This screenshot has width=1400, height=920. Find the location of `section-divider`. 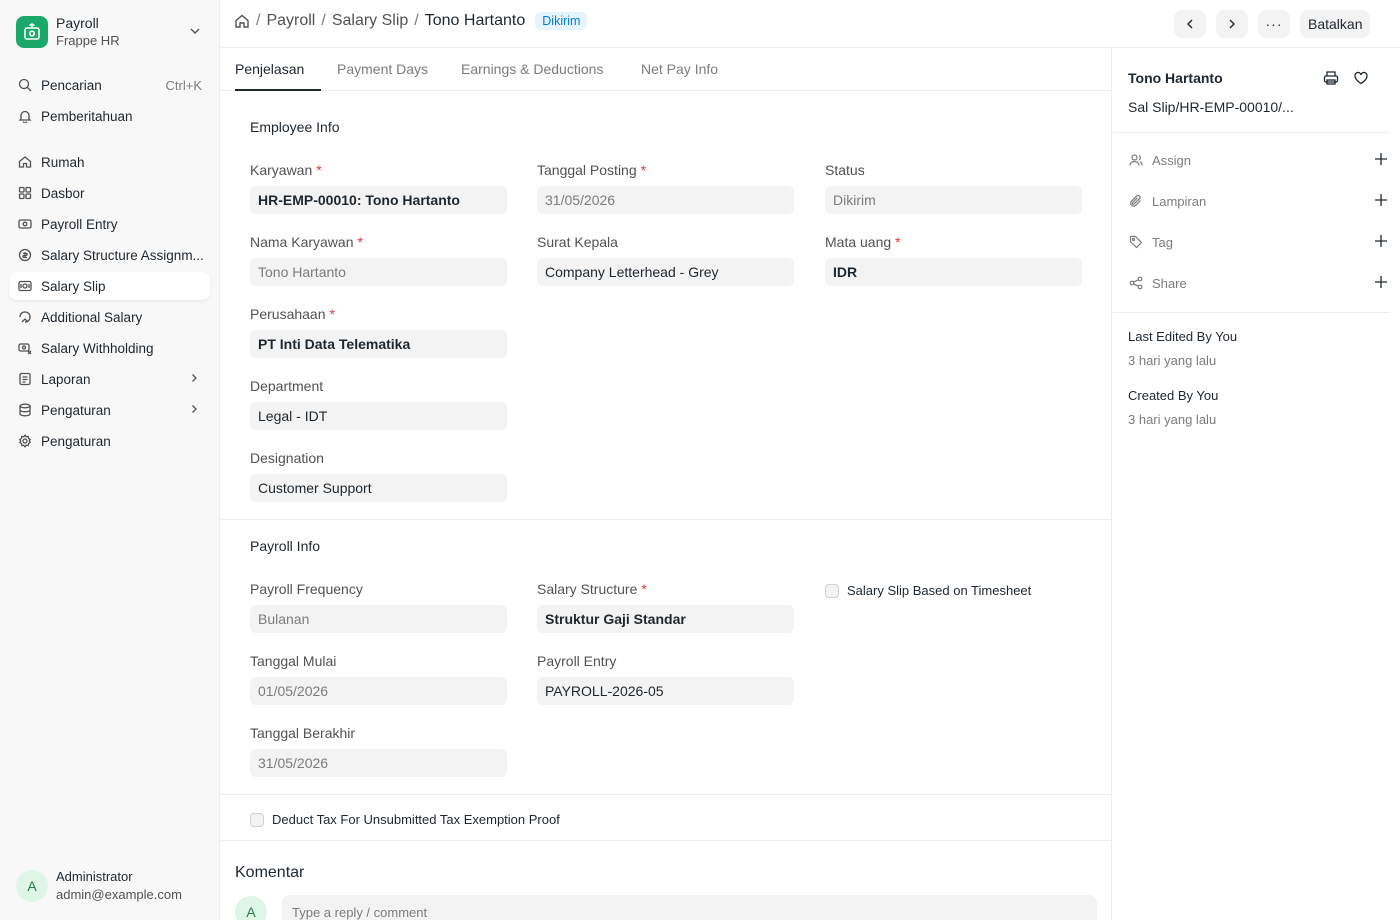

section-divider is located at coordinates (666, 519).